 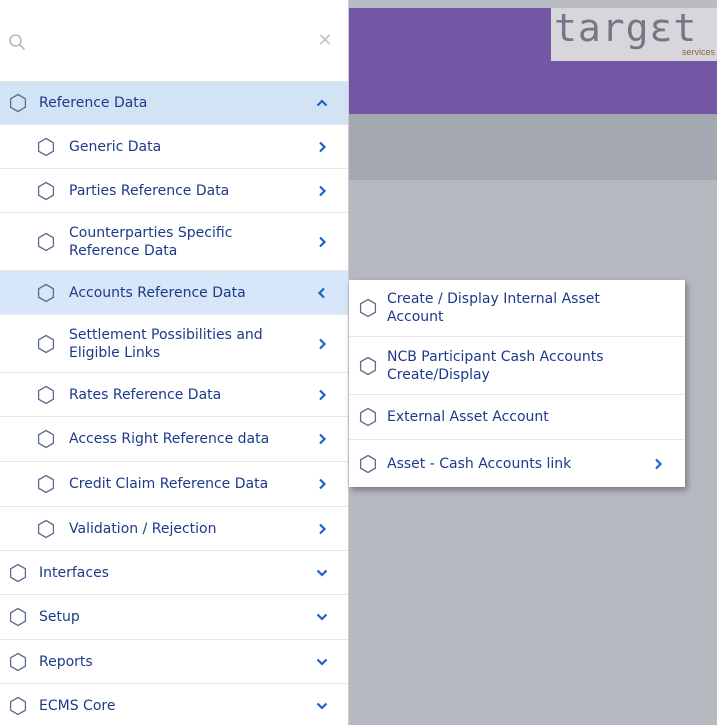 What do you see at coordinates (143, 528) in the screenshot?
I see `sidebar-item-label: Validation / Rejection` at bounding box center [143, 528].